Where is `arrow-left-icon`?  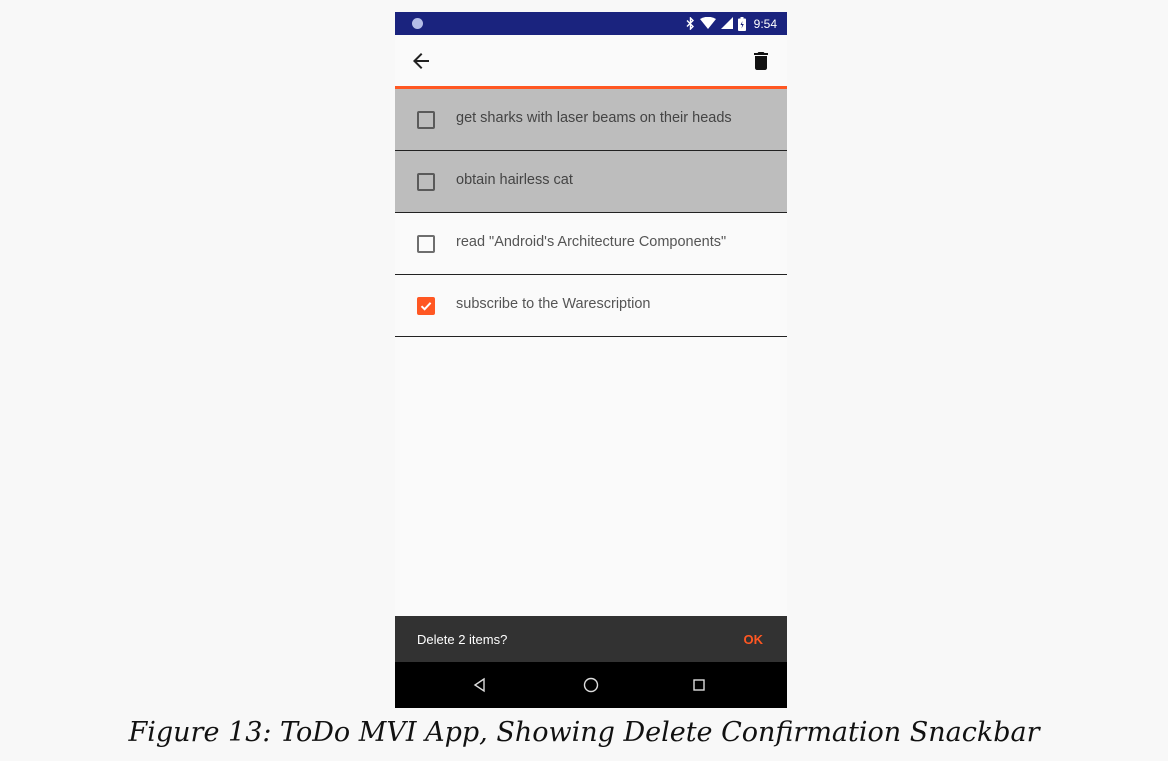
arrow-left-icon is located at coordinates (421, 61).